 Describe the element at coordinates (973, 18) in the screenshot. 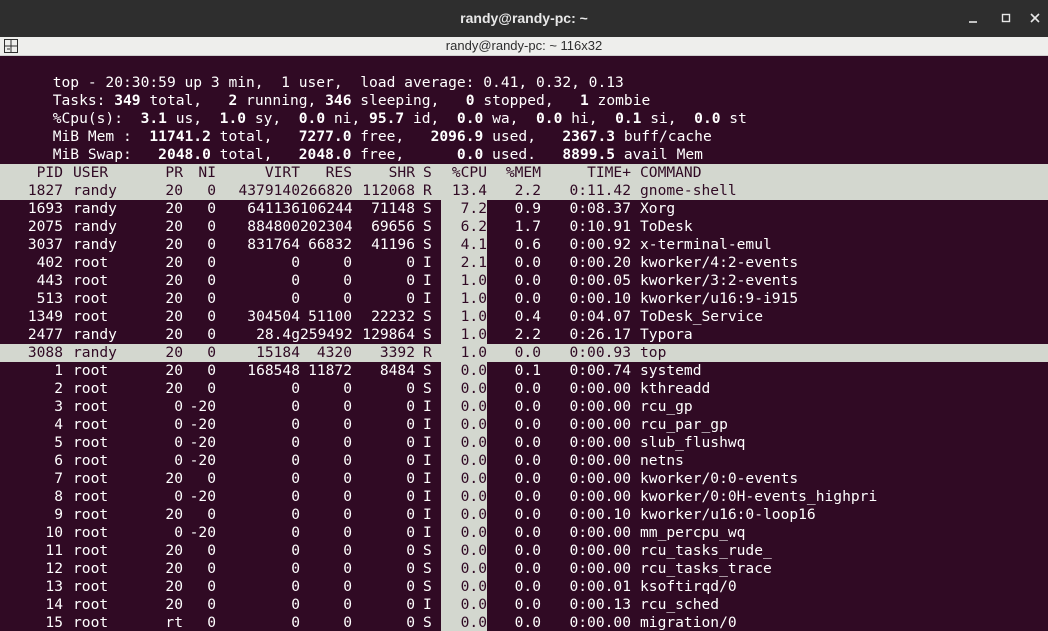

I see `minimize-button` at that location.